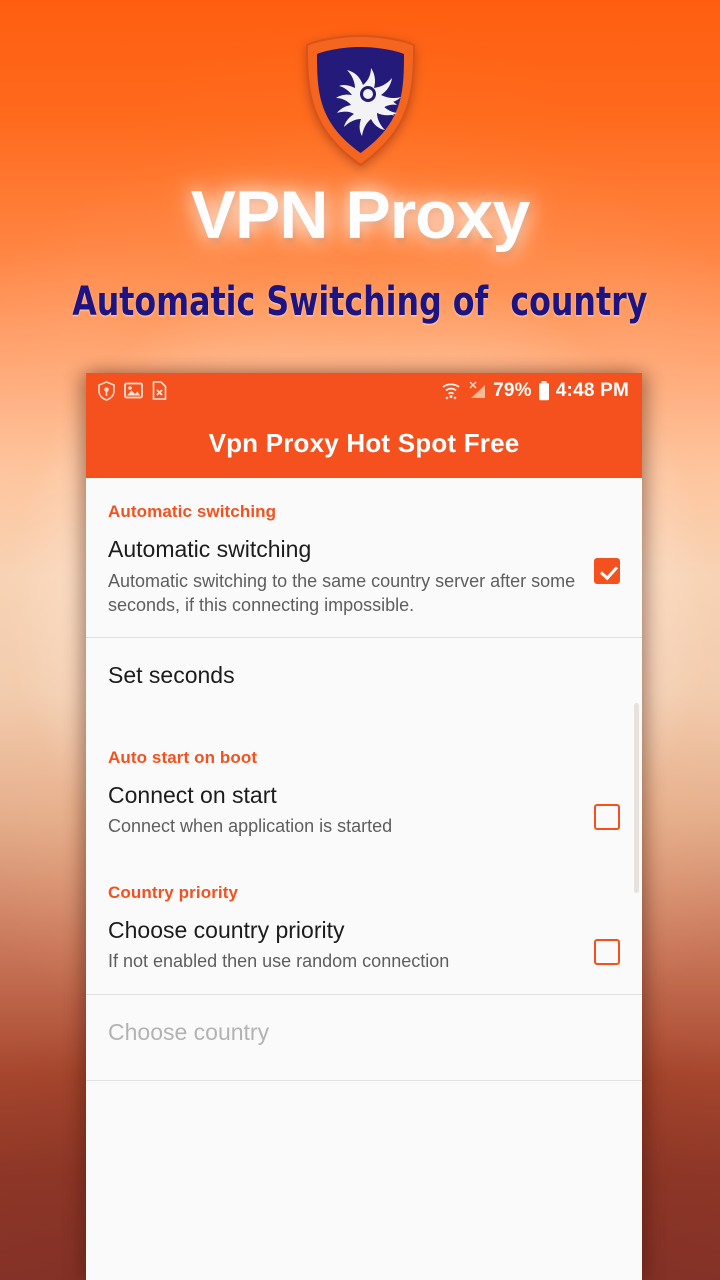  What do you see at coordinates (592, 390) in the screenshot?
I see `clock-label: 4:48 PM` at bounding box center [592, 390].